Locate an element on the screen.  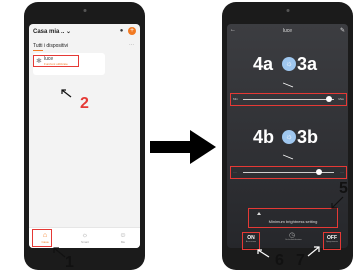
bottom-nav: ⌂ Casa ☼ Smart ☺ Me is located at coordinates (84, 237).